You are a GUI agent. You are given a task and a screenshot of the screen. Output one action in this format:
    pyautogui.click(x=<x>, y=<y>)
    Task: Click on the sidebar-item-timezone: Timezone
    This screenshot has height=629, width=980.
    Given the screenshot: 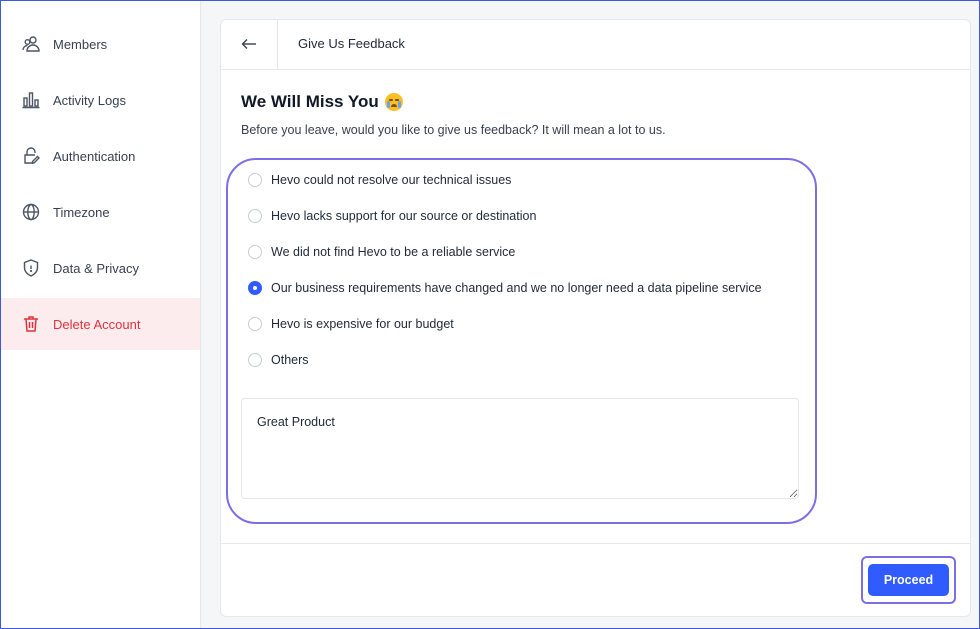 What is the action you would take?
    pyautogui.click(x=100, y=212)
    